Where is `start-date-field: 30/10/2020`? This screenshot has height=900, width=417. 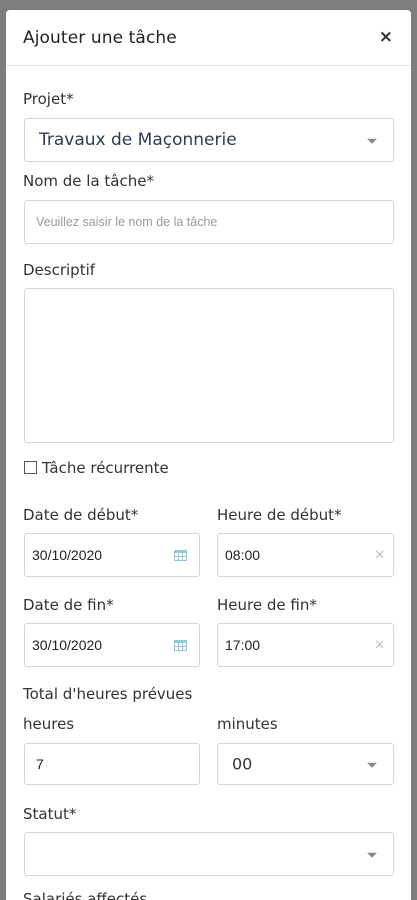 start-date-field: 30/10/2020 is located at coordinates (112, 555).